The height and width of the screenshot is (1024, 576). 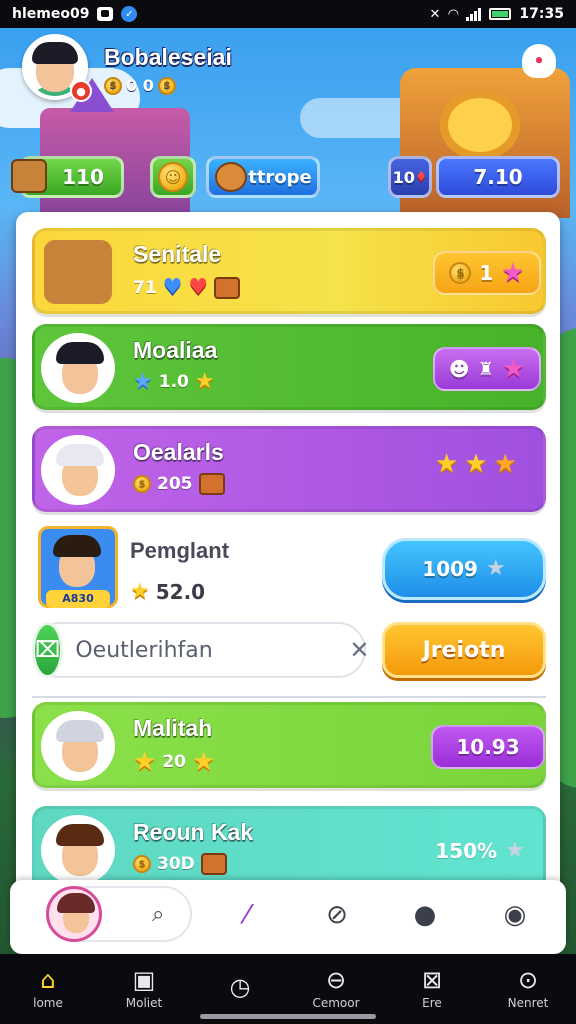 What do you see at coordinates (83, 177) in the screenshot?
I see `resource-bag-value: 110` at bounding box center [83, 177].